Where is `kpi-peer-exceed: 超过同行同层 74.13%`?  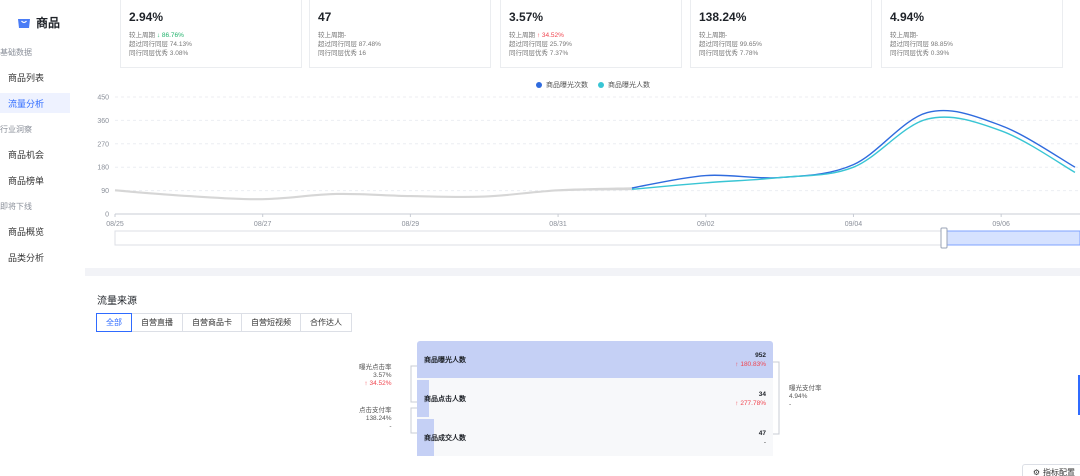
kpi-peer-exceed: 超过同行同层 74.13% is located at coordinates (160, 44).